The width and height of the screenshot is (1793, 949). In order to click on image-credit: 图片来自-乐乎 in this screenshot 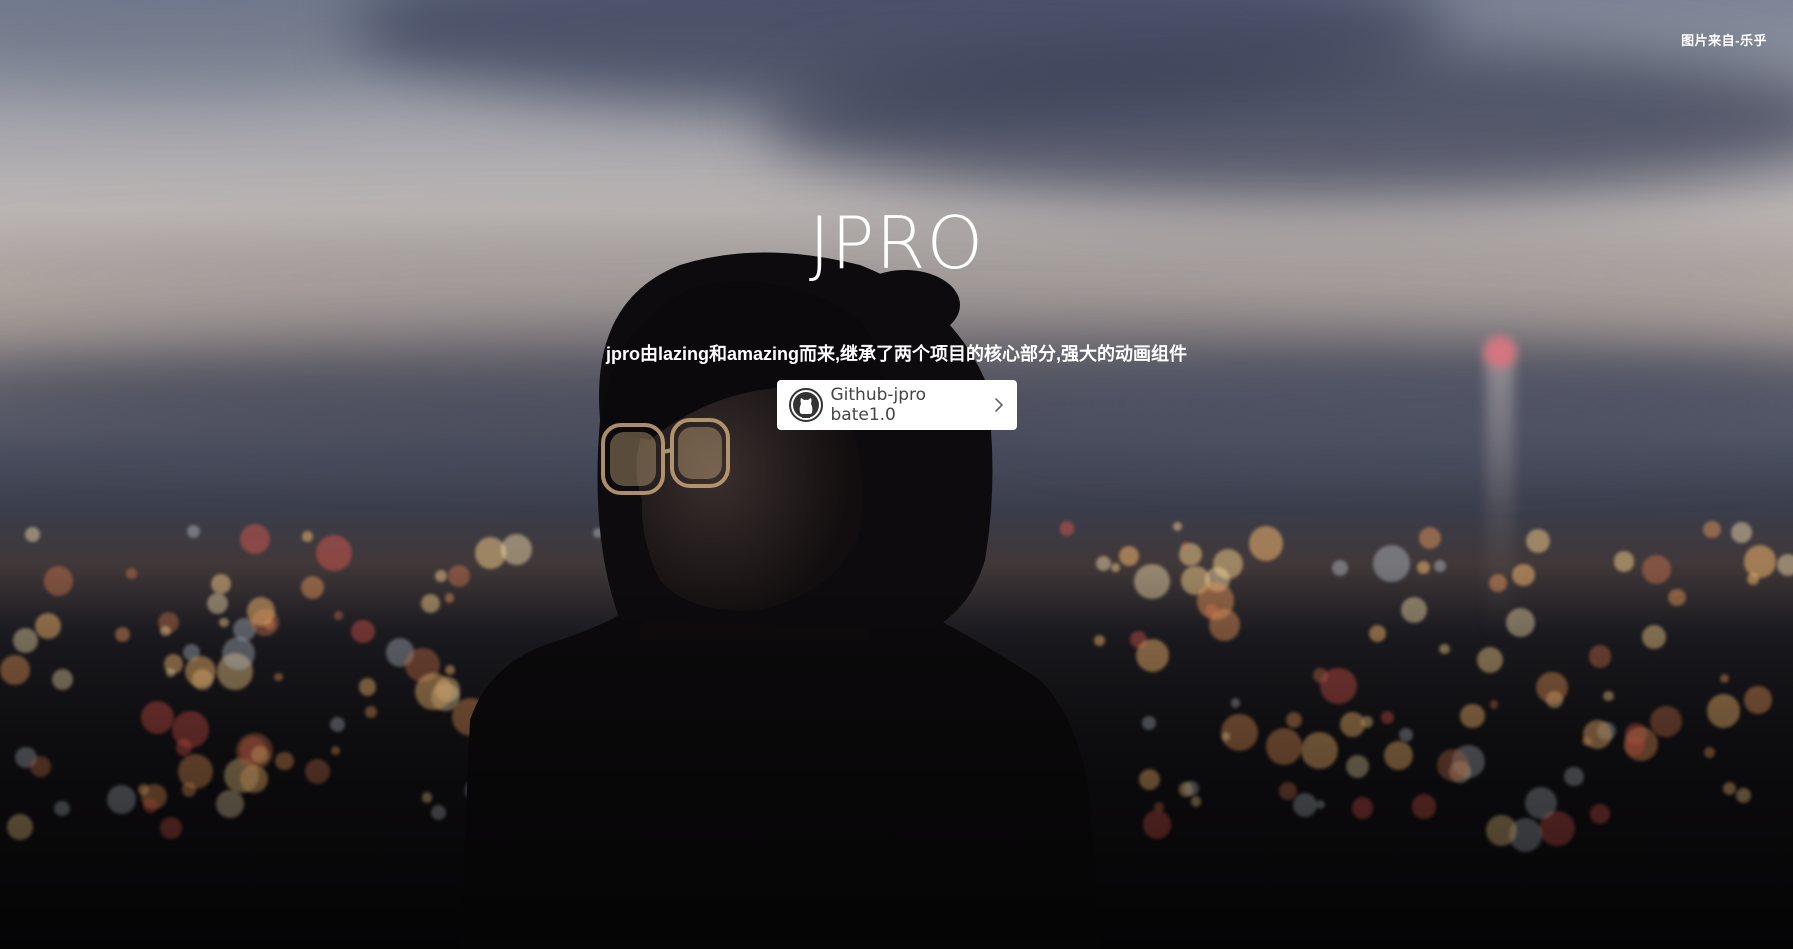, I will do `click(1724, 40)`.